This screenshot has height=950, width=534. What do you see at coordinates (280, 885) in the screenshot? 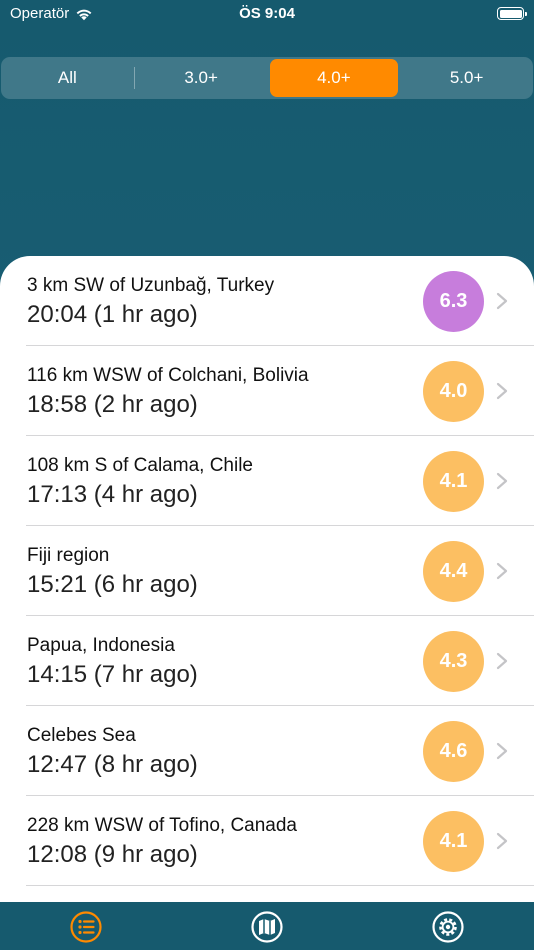
I see `row-separator` at bounding box center [280, 885].